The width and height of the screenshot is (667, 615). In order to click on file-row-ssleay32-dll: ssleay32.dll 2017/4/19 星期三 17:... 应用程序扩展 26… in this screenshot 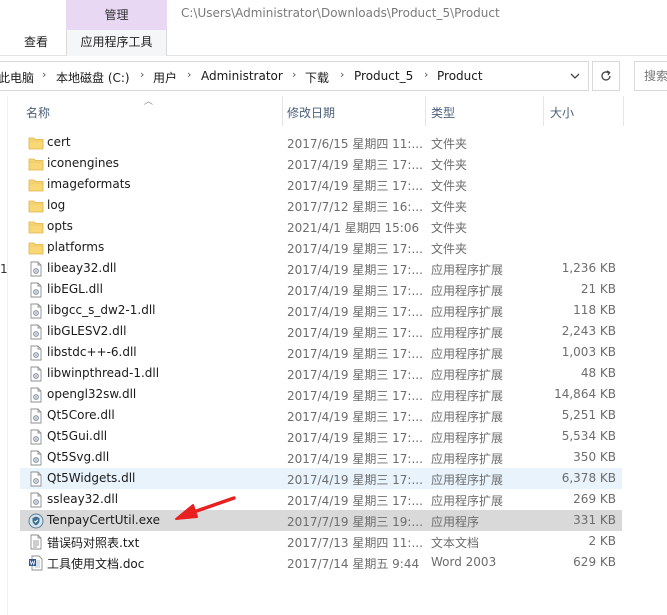, I will do `click(321, 499)`.